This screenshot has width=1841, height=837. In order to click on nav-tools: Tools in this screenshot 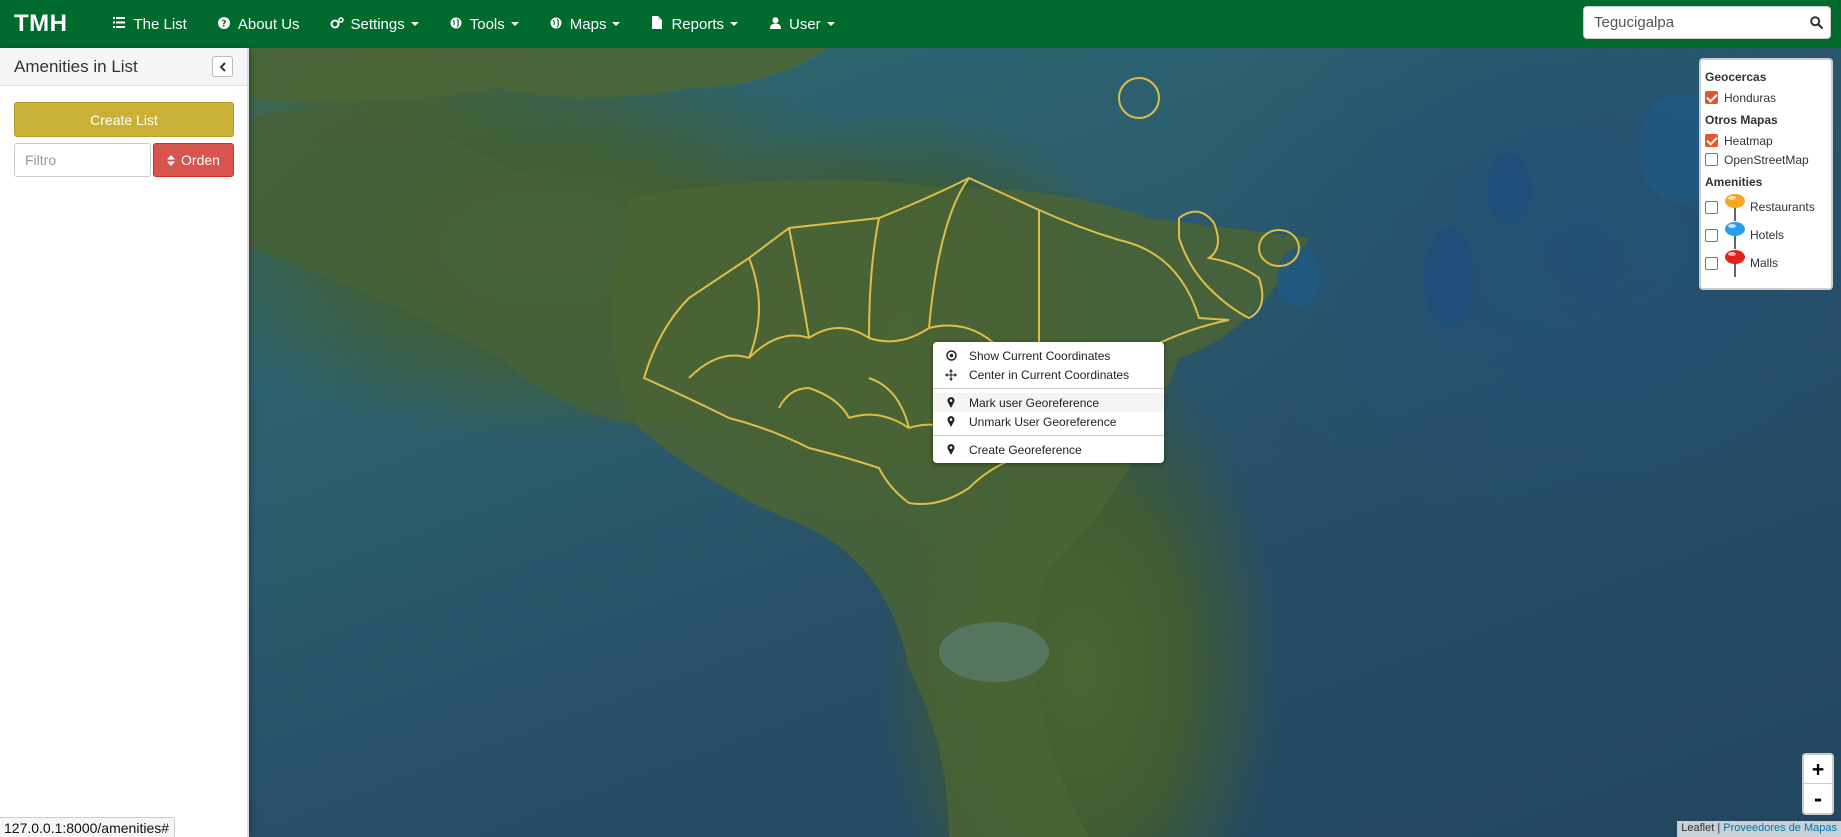, I will do `click(484, 24)`.